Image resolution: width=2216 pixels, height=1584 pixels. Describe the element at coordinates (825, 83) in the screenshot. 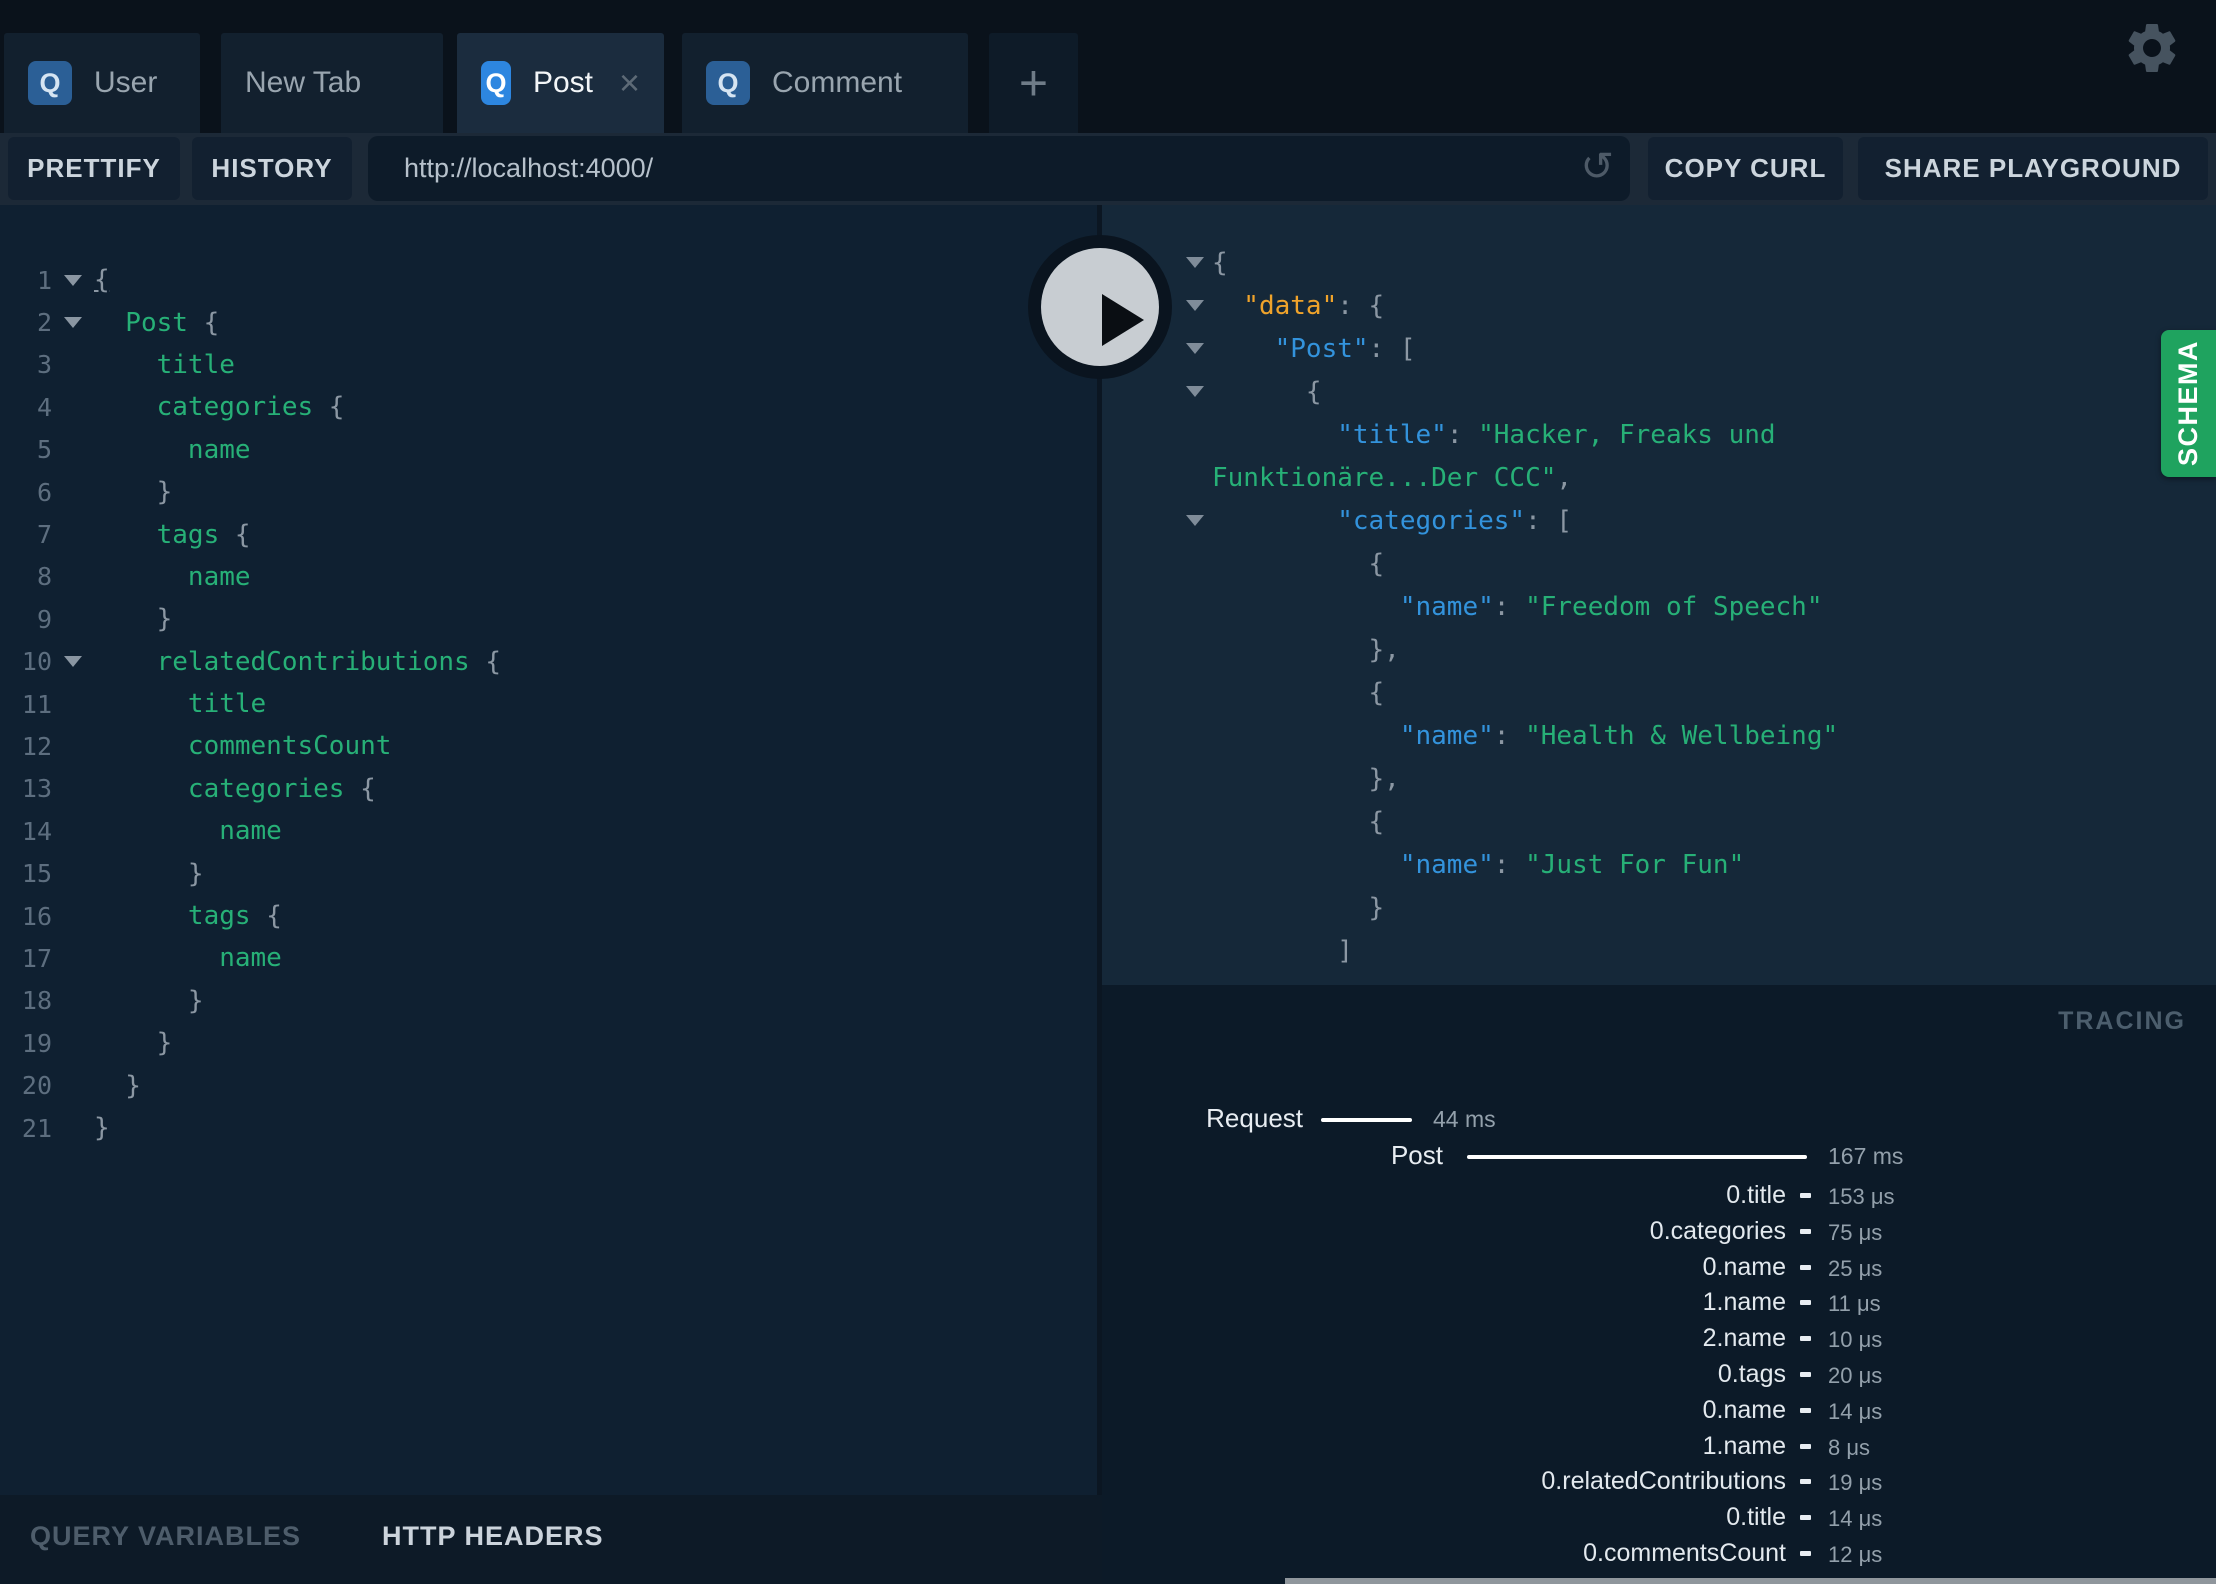

I see `tab-comment: Q Comment` at that location.